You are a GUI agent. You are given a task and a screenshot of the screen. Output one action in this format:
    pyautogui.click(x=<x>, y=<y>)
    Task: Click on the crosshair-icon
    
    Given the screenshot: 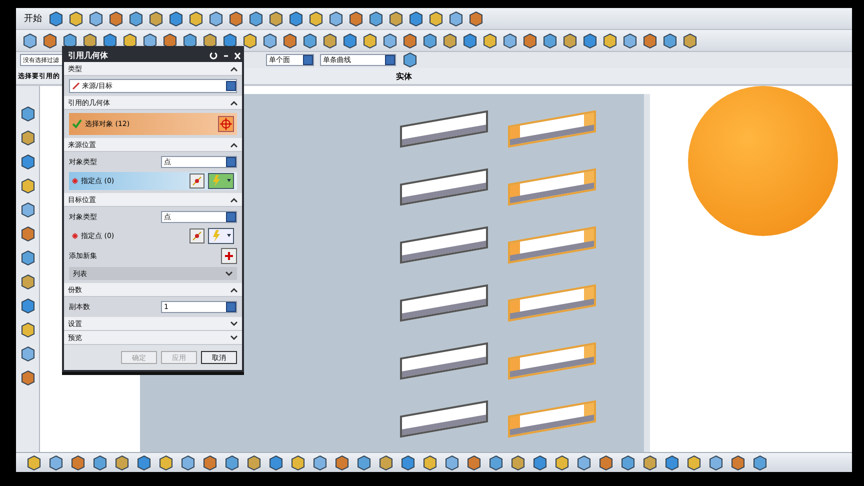 What is the action you would take?
    pyautogui.click(x=226, y=124)
    